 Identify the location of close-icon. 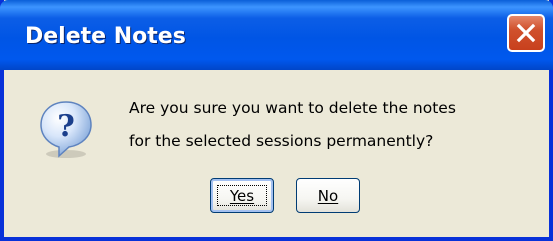
(526, 33).